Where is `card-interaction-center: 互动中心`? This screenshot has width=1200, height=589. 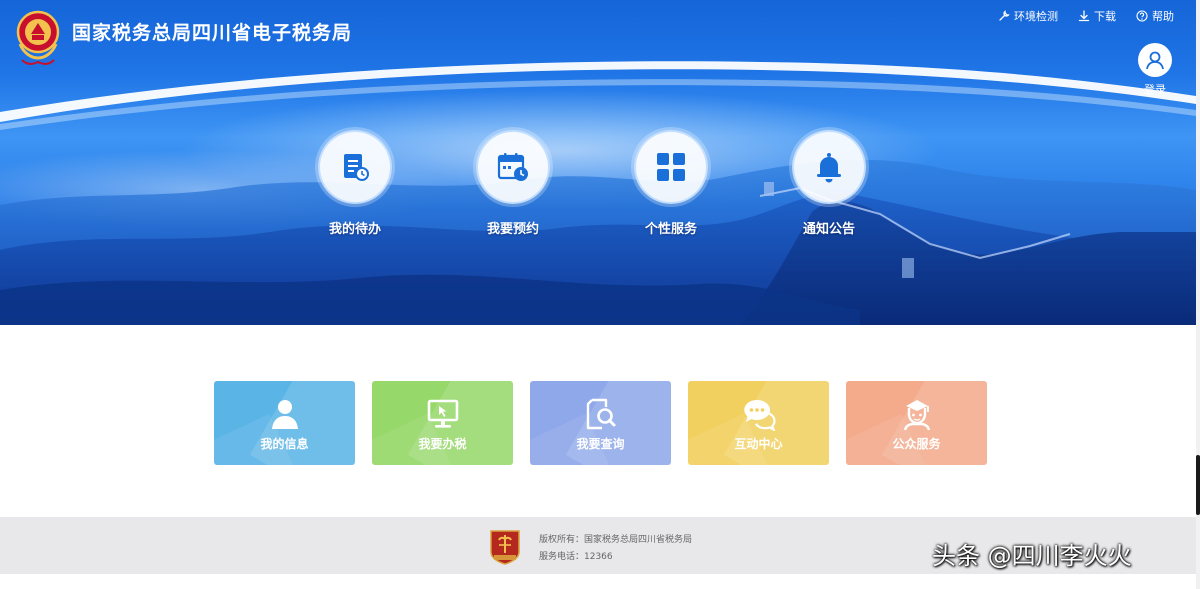
card-interaction-center: 互动中心 is located at coordinates (758, 423).